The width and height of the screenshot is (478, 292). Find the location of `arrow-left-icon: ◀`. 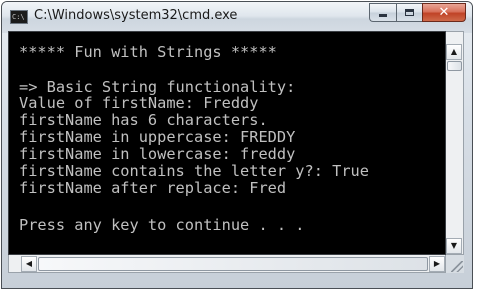

arrow-left-icon: ◀ is located at coordinates (29, 263).